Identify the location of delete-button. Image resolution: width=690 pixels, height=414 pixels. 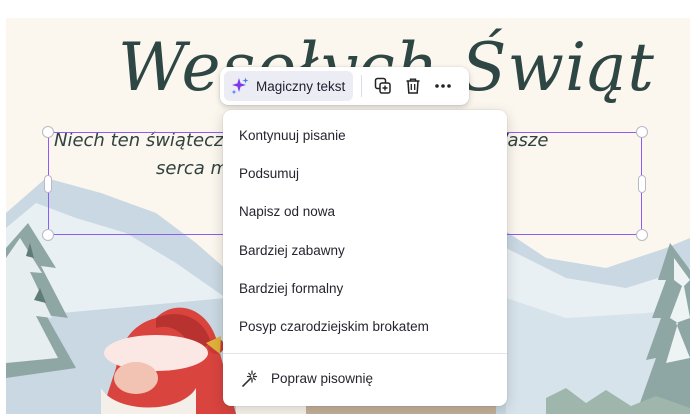
(413, 86).